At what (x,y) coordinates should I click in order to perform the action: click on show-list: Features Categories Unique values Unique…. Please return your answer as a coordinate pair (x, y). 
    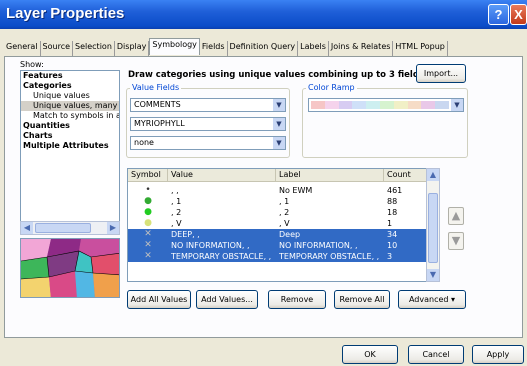
    Looking at the image, I should click on (70, 146).